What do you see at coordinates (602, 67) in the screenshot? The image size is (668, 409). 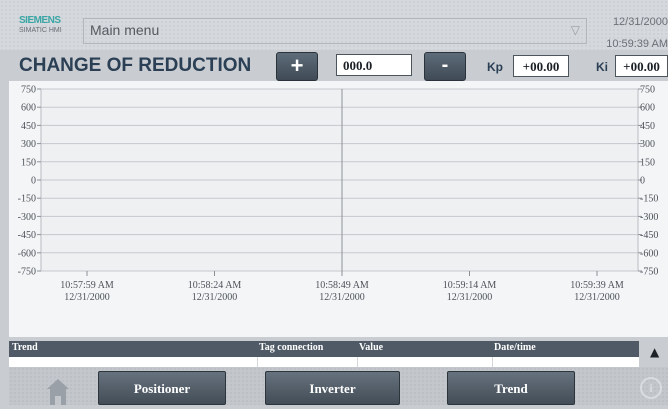 I see `ki-label: Ki` at bounding box center [602, 67].